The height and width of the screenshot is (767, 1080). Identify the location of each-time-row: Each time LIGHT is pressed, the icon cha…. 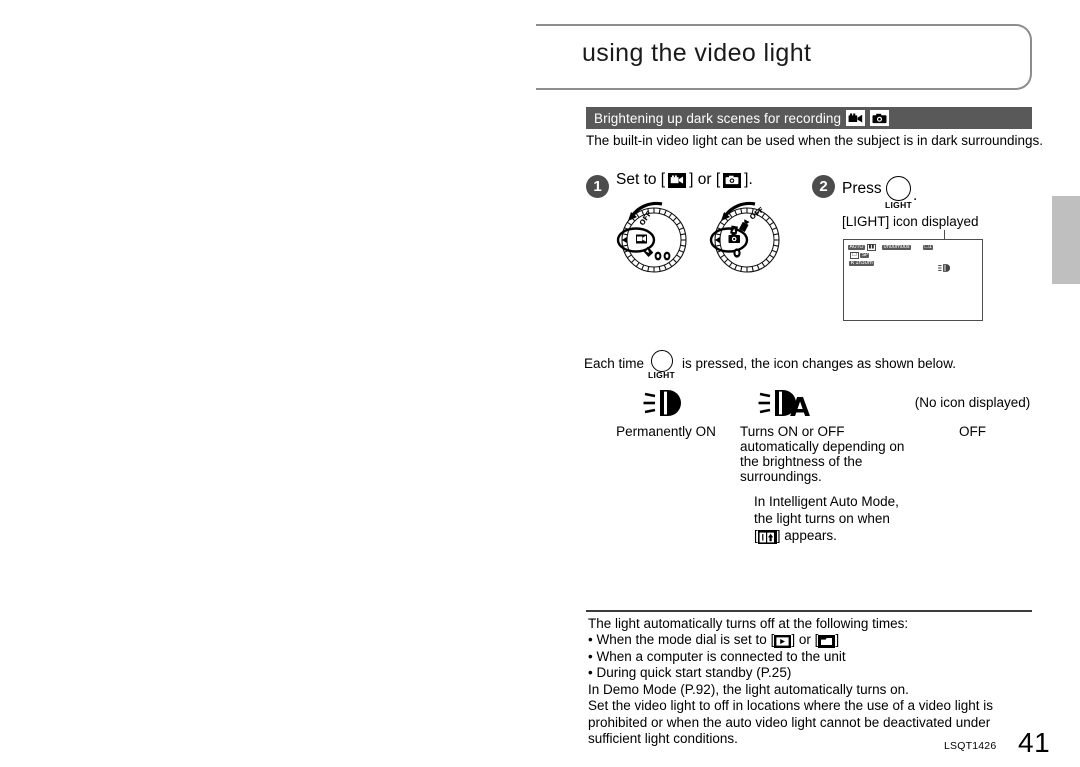
(770, 365).